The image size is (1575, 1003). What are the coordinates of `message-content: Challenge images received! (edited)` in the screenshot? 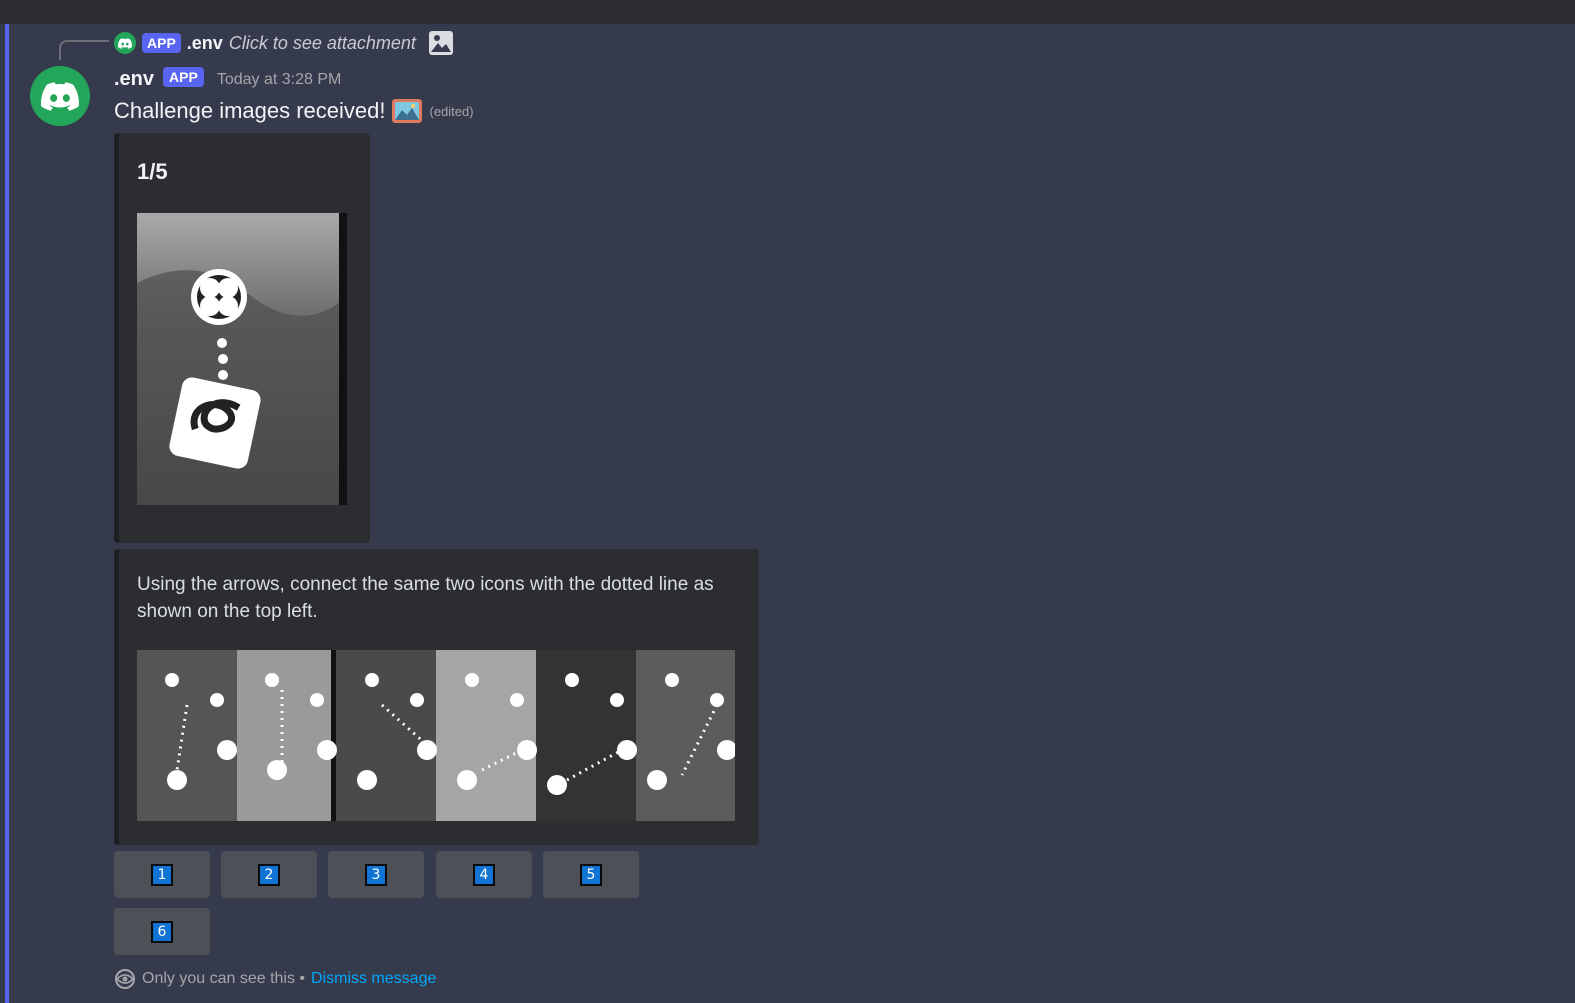 It's located at (294, 111).